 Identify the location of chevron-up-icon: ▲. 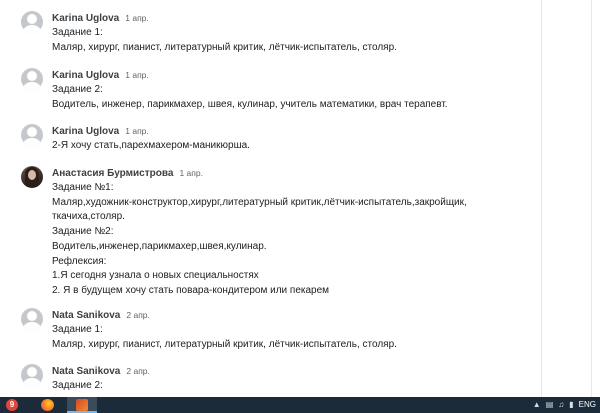
(537, 405).